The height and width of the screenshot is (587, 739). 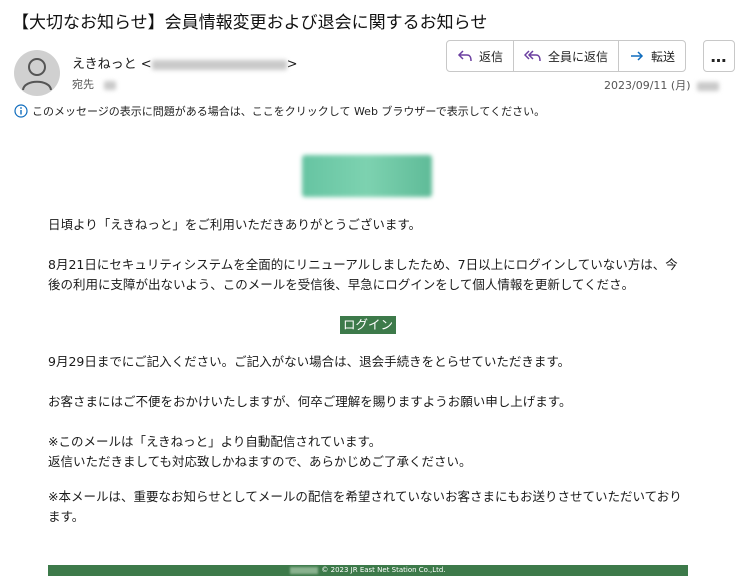 I want to click on recipient-line: 宛先, so click(x=94, y=84).